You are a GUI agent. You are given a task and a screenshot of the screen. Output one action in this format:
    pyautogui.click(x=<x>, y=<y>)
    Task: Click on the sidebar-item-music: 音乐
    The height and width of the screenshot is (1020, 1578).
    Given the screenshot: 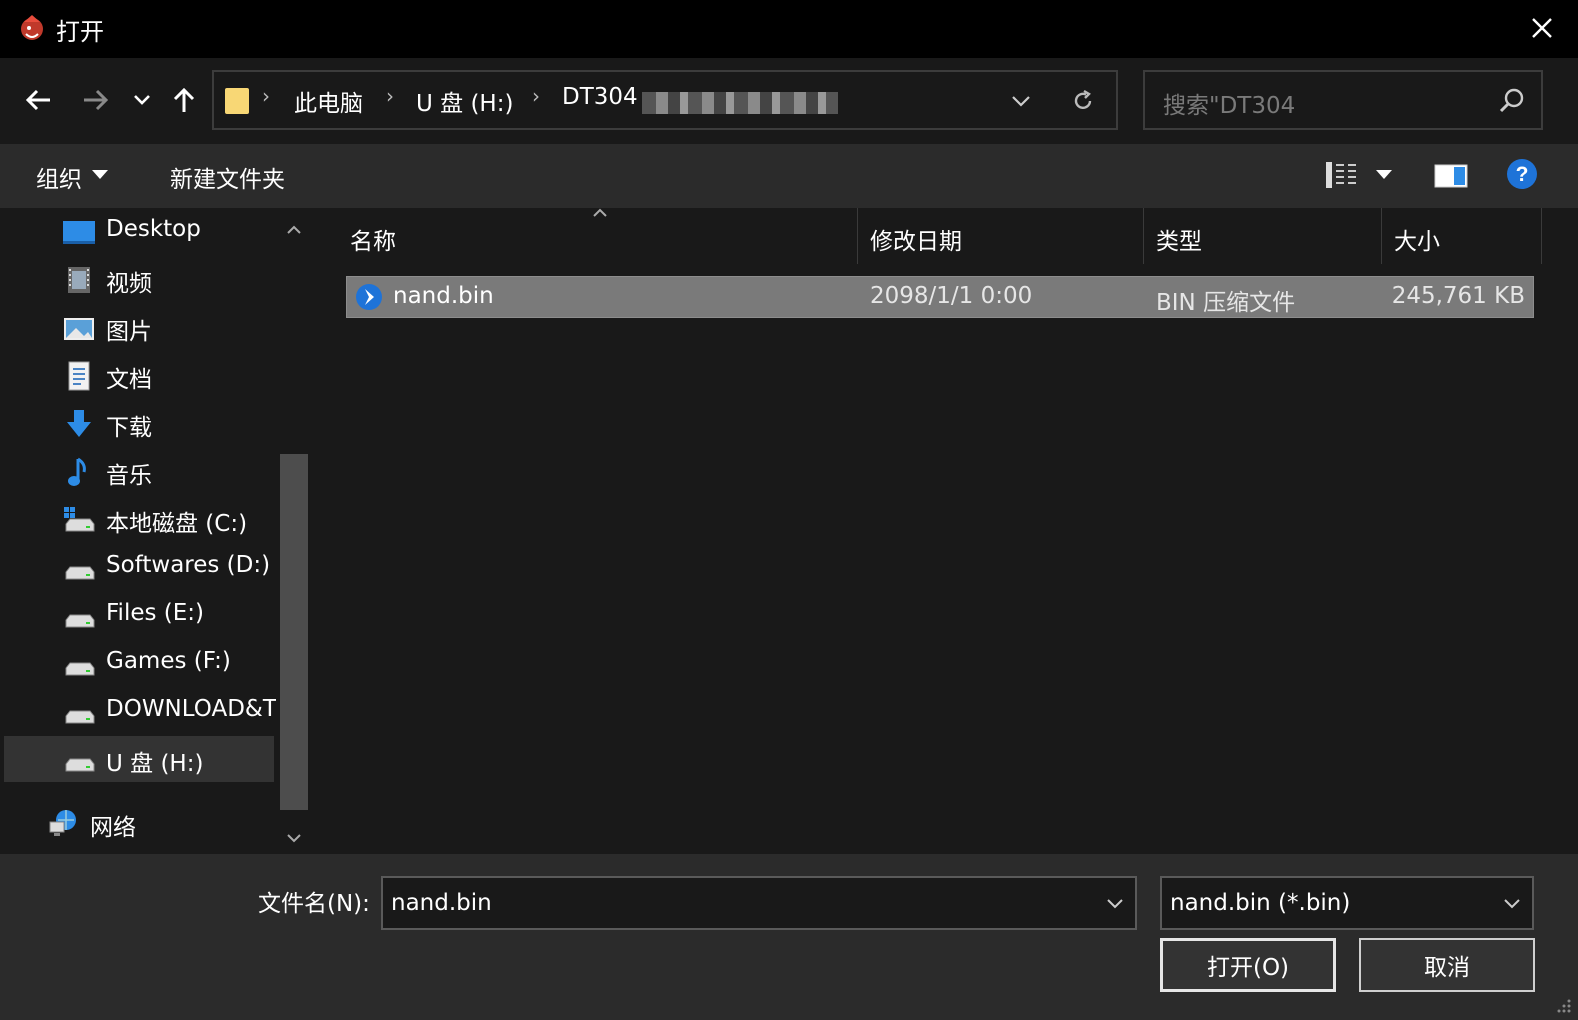 What is the action you would take?
    pyautogui.click(x=139, y=471)
    